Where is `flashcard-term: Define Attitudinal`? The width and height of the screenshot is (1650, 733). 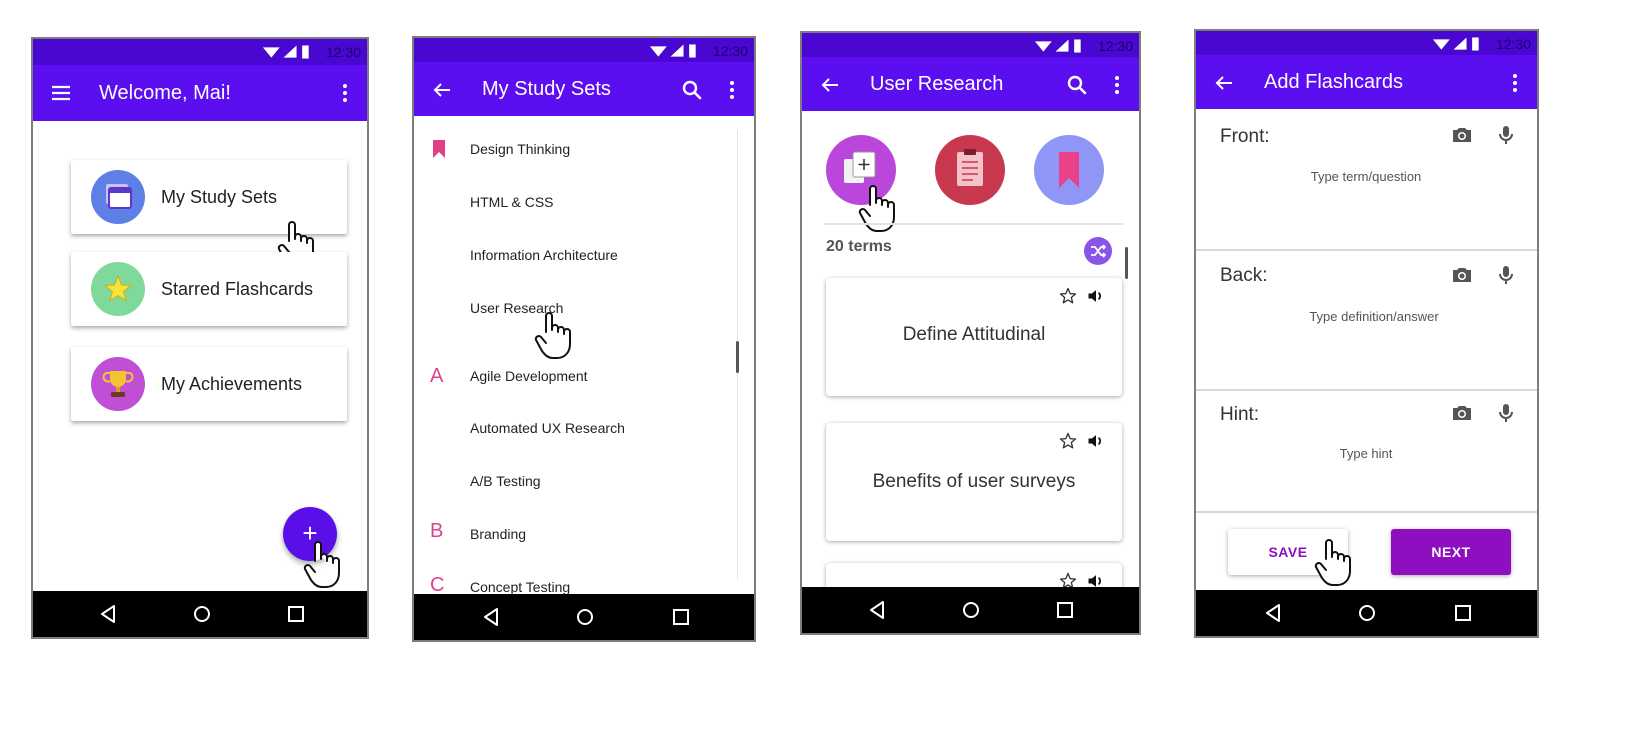 flashcard-term: Define Attitudinal is located at coordinates (974, 334).